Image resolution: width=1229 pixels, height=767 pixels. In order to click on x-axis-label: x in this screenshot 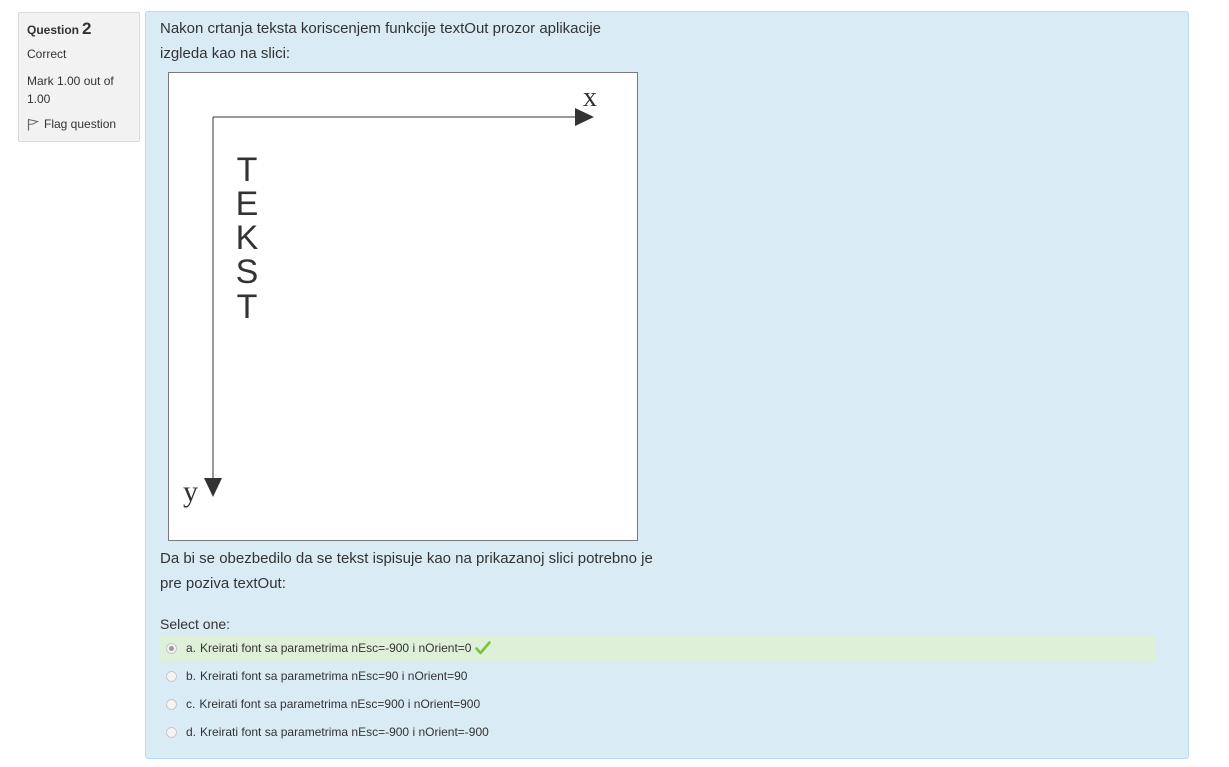, I will do `click(590, 97)`.